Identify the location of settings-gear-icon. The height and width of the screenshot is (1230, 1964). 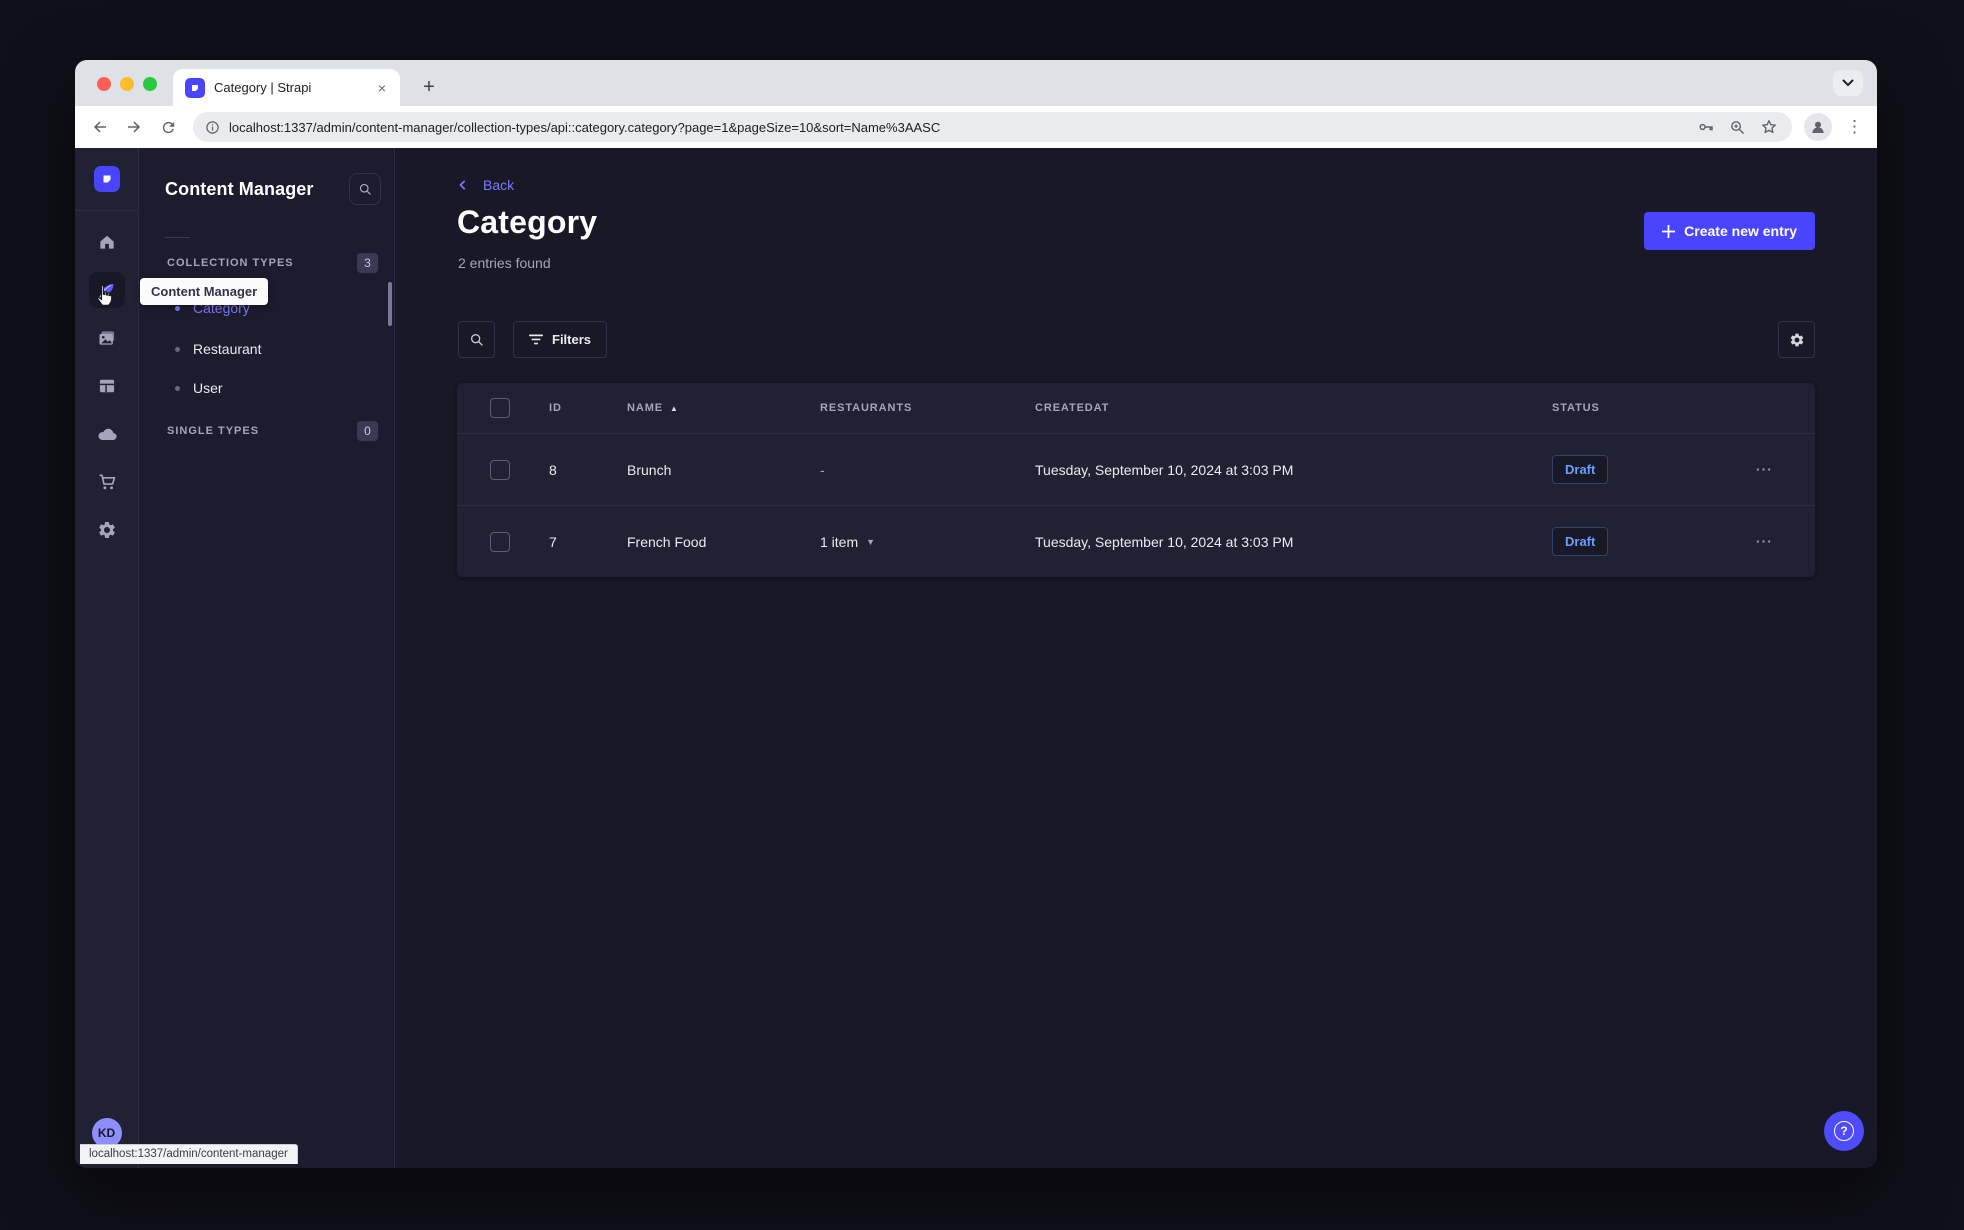
(107, 530).